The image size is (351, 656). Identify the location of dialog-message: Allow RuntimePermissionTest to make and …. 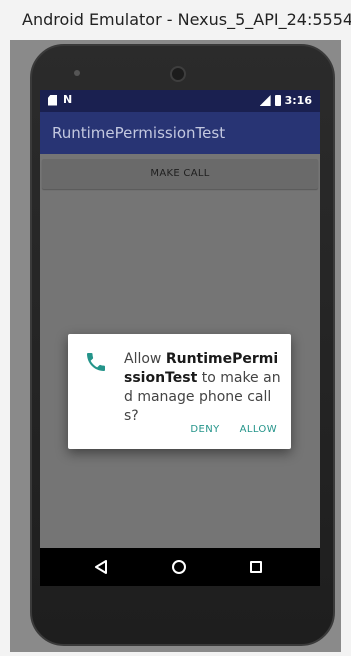
(203, 388).